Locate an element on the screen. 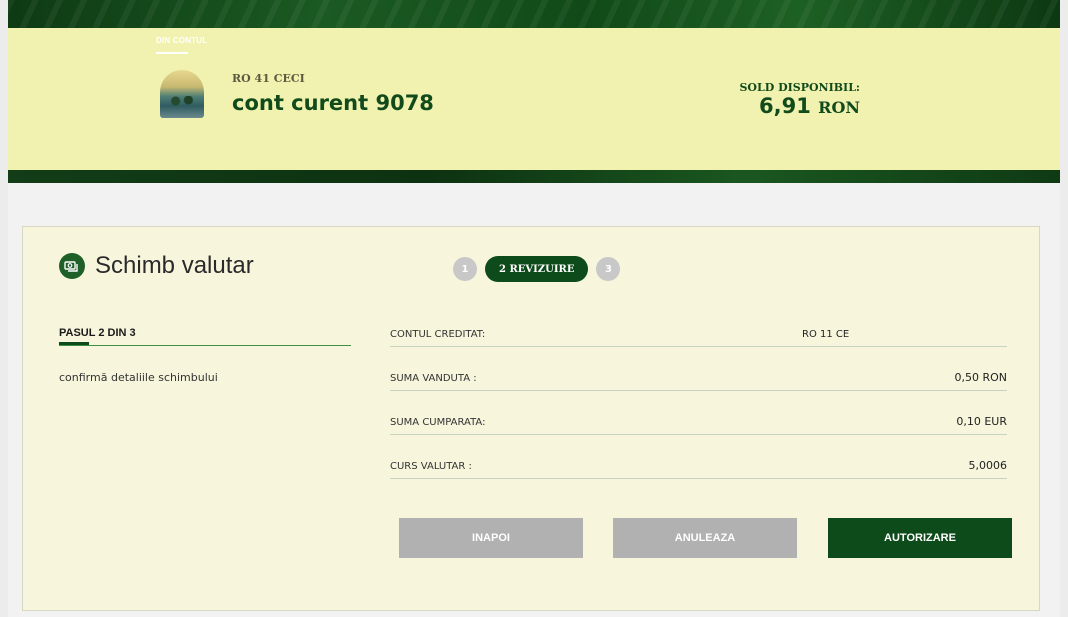  detail-label: CONTUL CREDITAT: is located at coordinates (438, 334).